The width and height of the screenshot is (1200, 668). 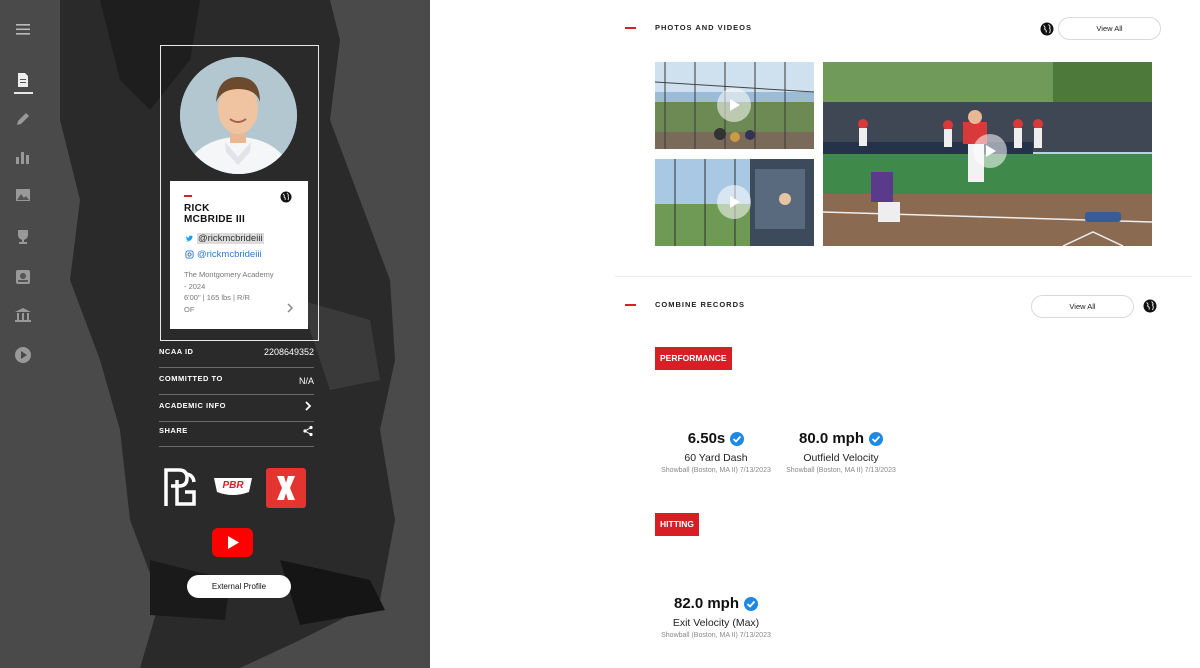 What do you see at coordinates (173, 430) in the screenshot?
I see `share-label: SHARE` at bounding box center [173, 430].